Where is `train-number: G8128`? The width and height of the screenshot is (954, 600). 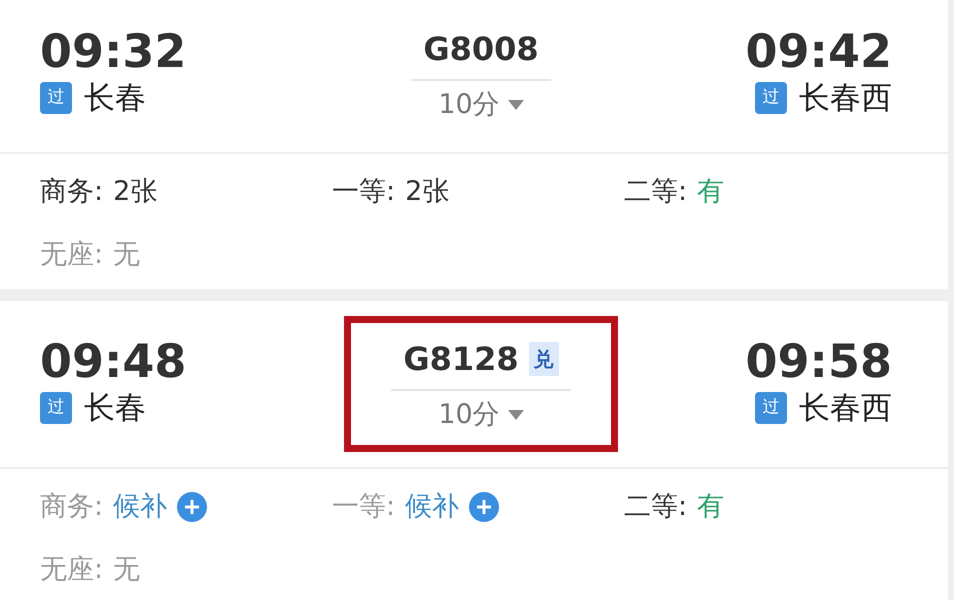 train-number: G8128 is located at coordinates (461, 359).